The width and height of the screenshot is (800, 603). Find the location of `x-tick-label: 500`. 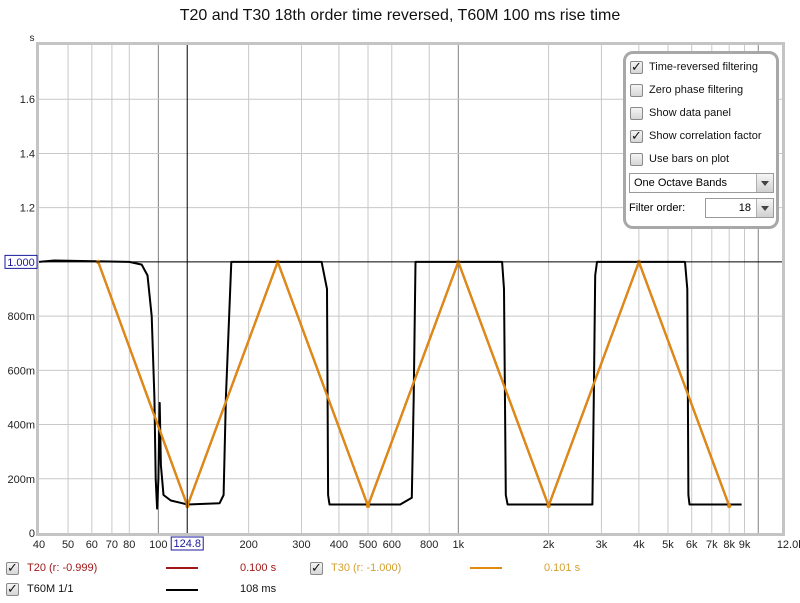

x-tick-label: 500 is located at coordinates (368, 545).